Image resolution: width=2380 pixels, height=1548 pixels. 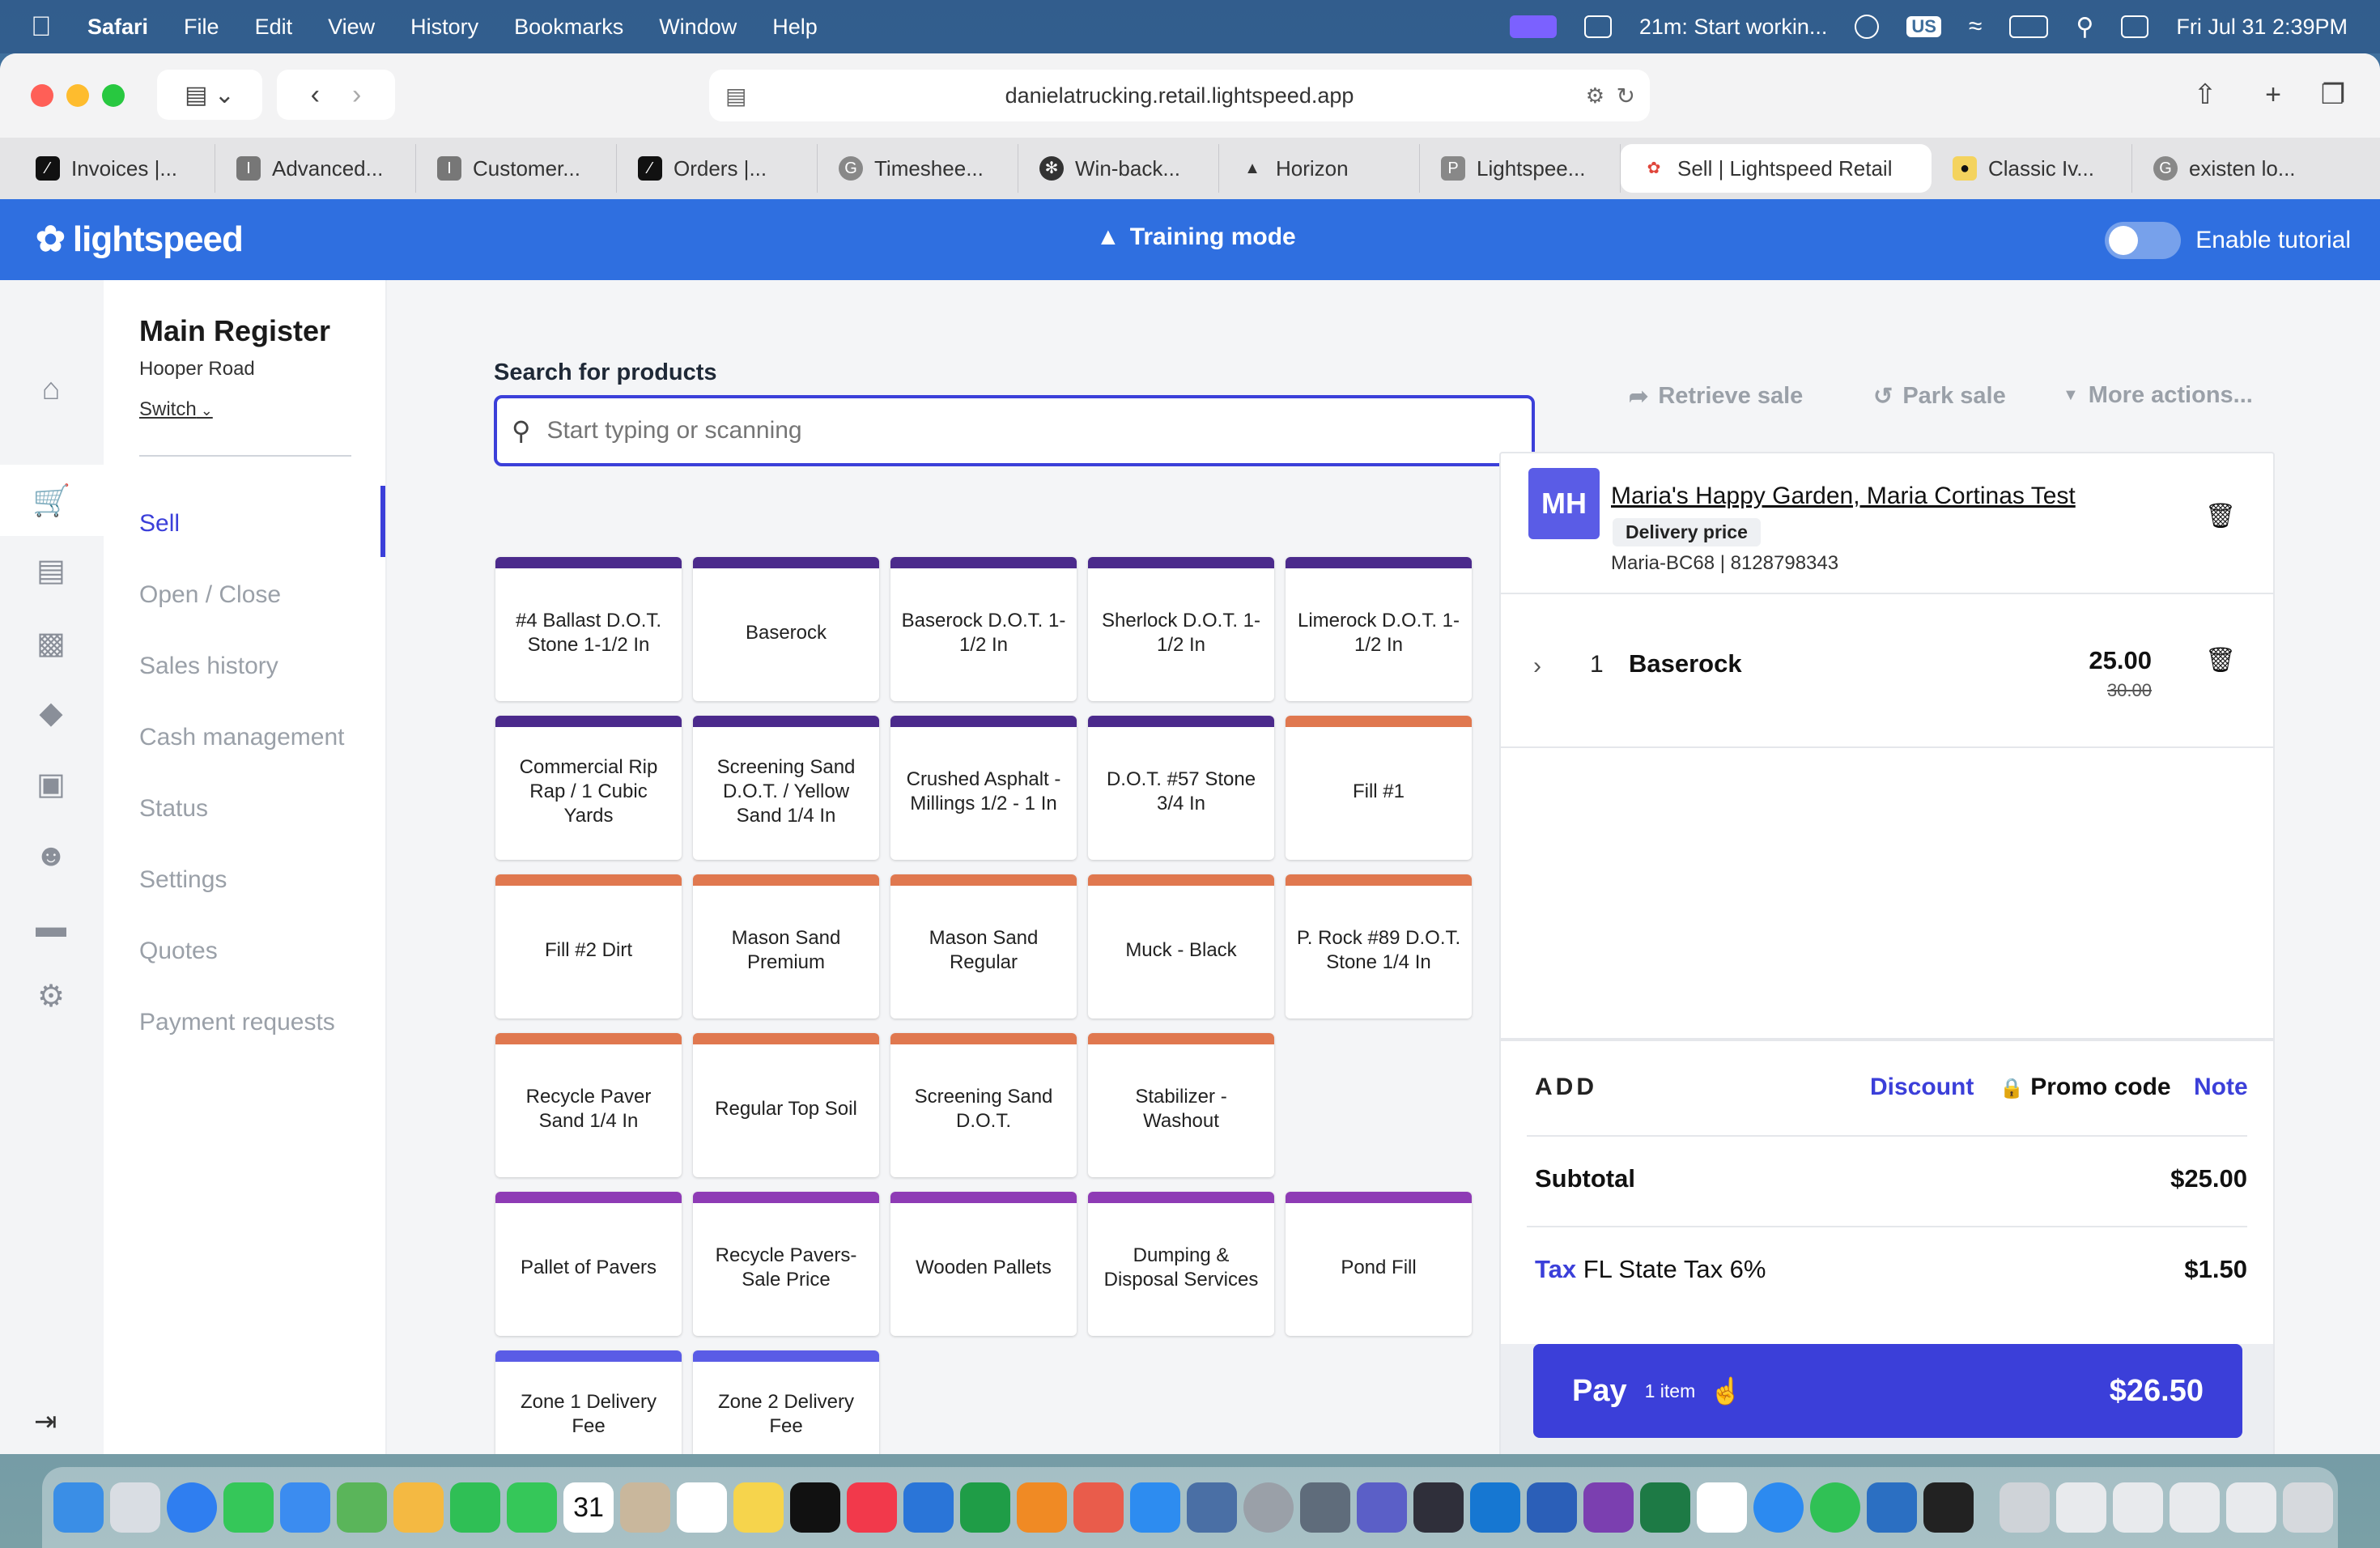 What do you see at coordinates (51, 927) in the screenshot?
I see `shop-icon: ▬` at bounding box center [51, 927].